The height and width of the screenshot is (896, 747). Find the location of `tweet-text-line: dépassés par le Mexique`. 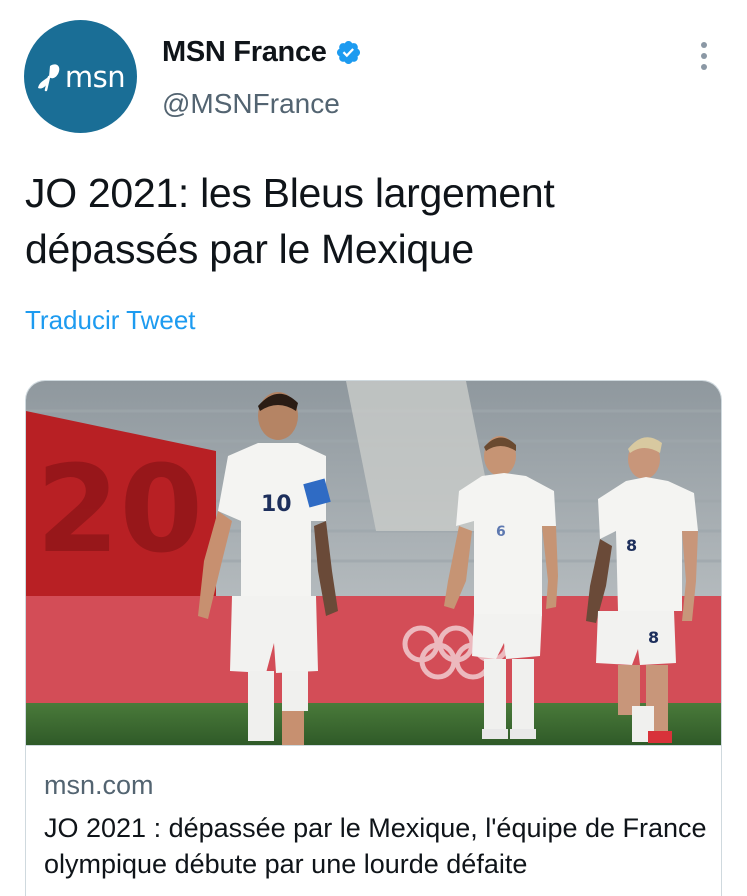

tweet-text-line: dépassés par le Mexique is located at coordinates (249, 249).